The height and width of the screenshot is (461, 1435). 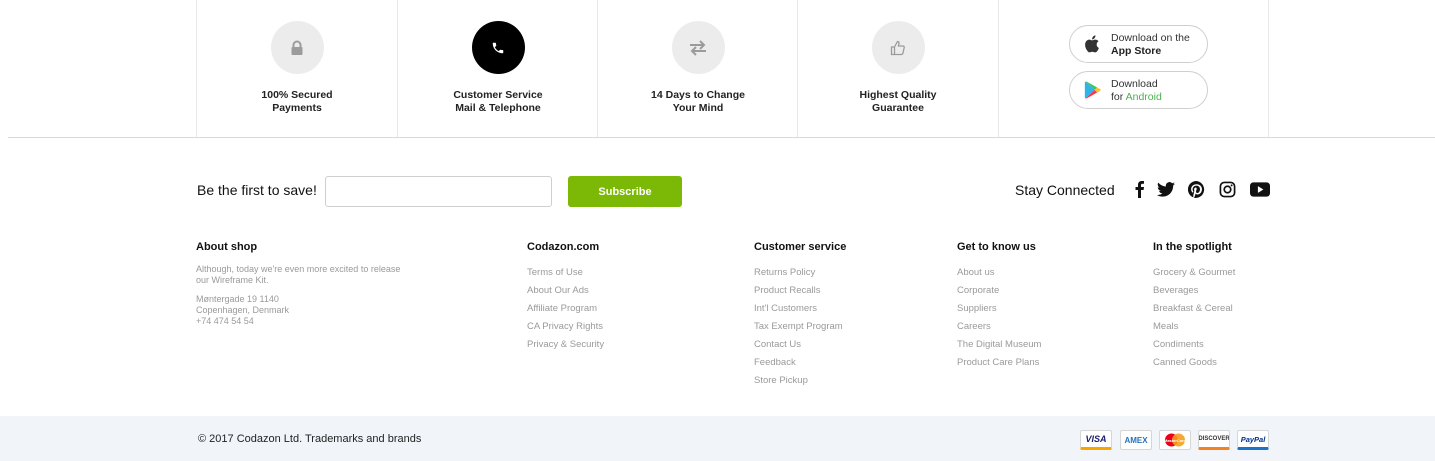 What do you see at coordinates (800, 273) in the screenshot?
I see `footer-link: Returns Policy` at bounding box center [800, 273].